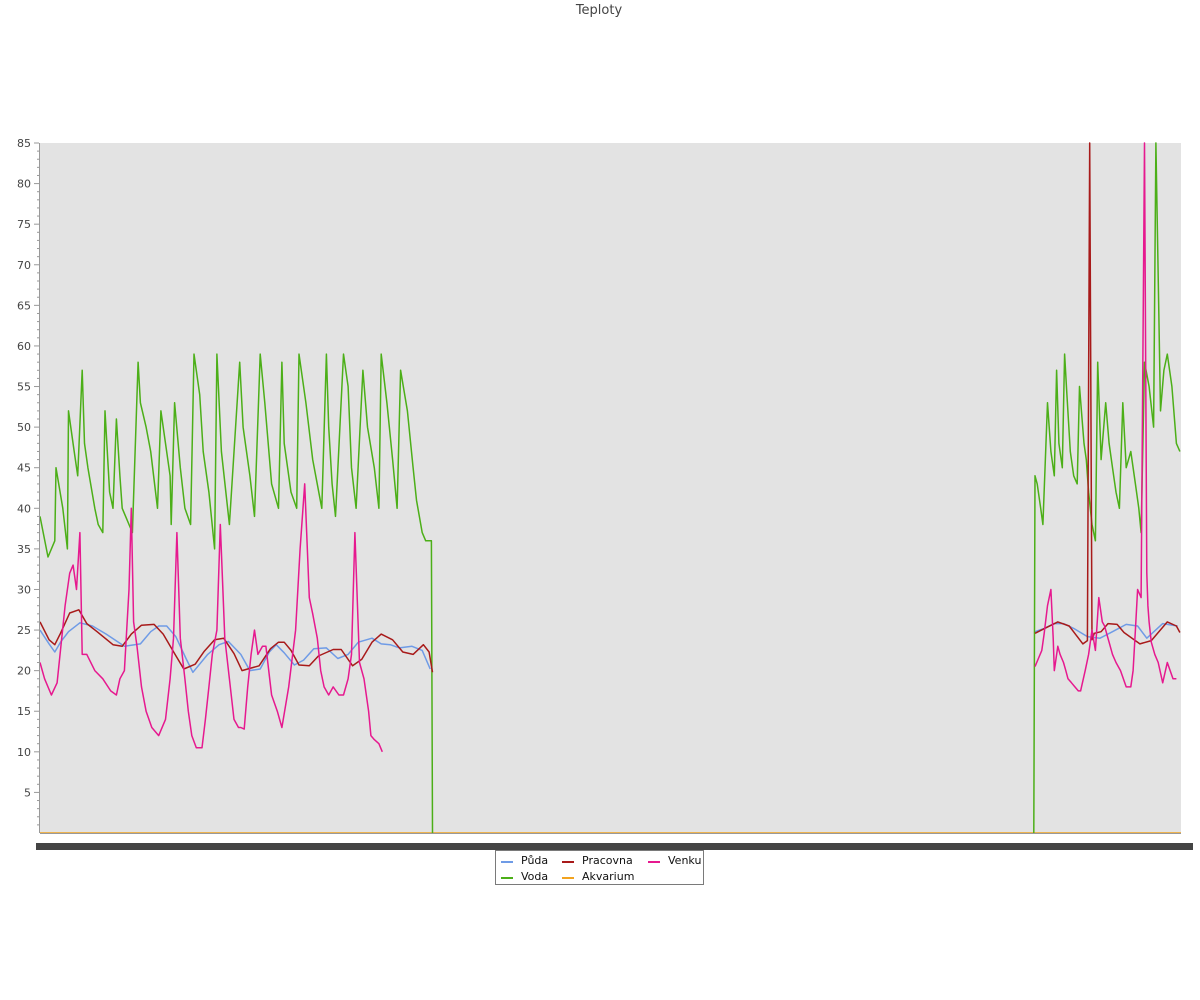 This screenshot has height=1000, width=1200. What do you see at coordinates (24, 711) in the screenshot?
I see `y-tick-label: 15` at bounding box center [24, 711].